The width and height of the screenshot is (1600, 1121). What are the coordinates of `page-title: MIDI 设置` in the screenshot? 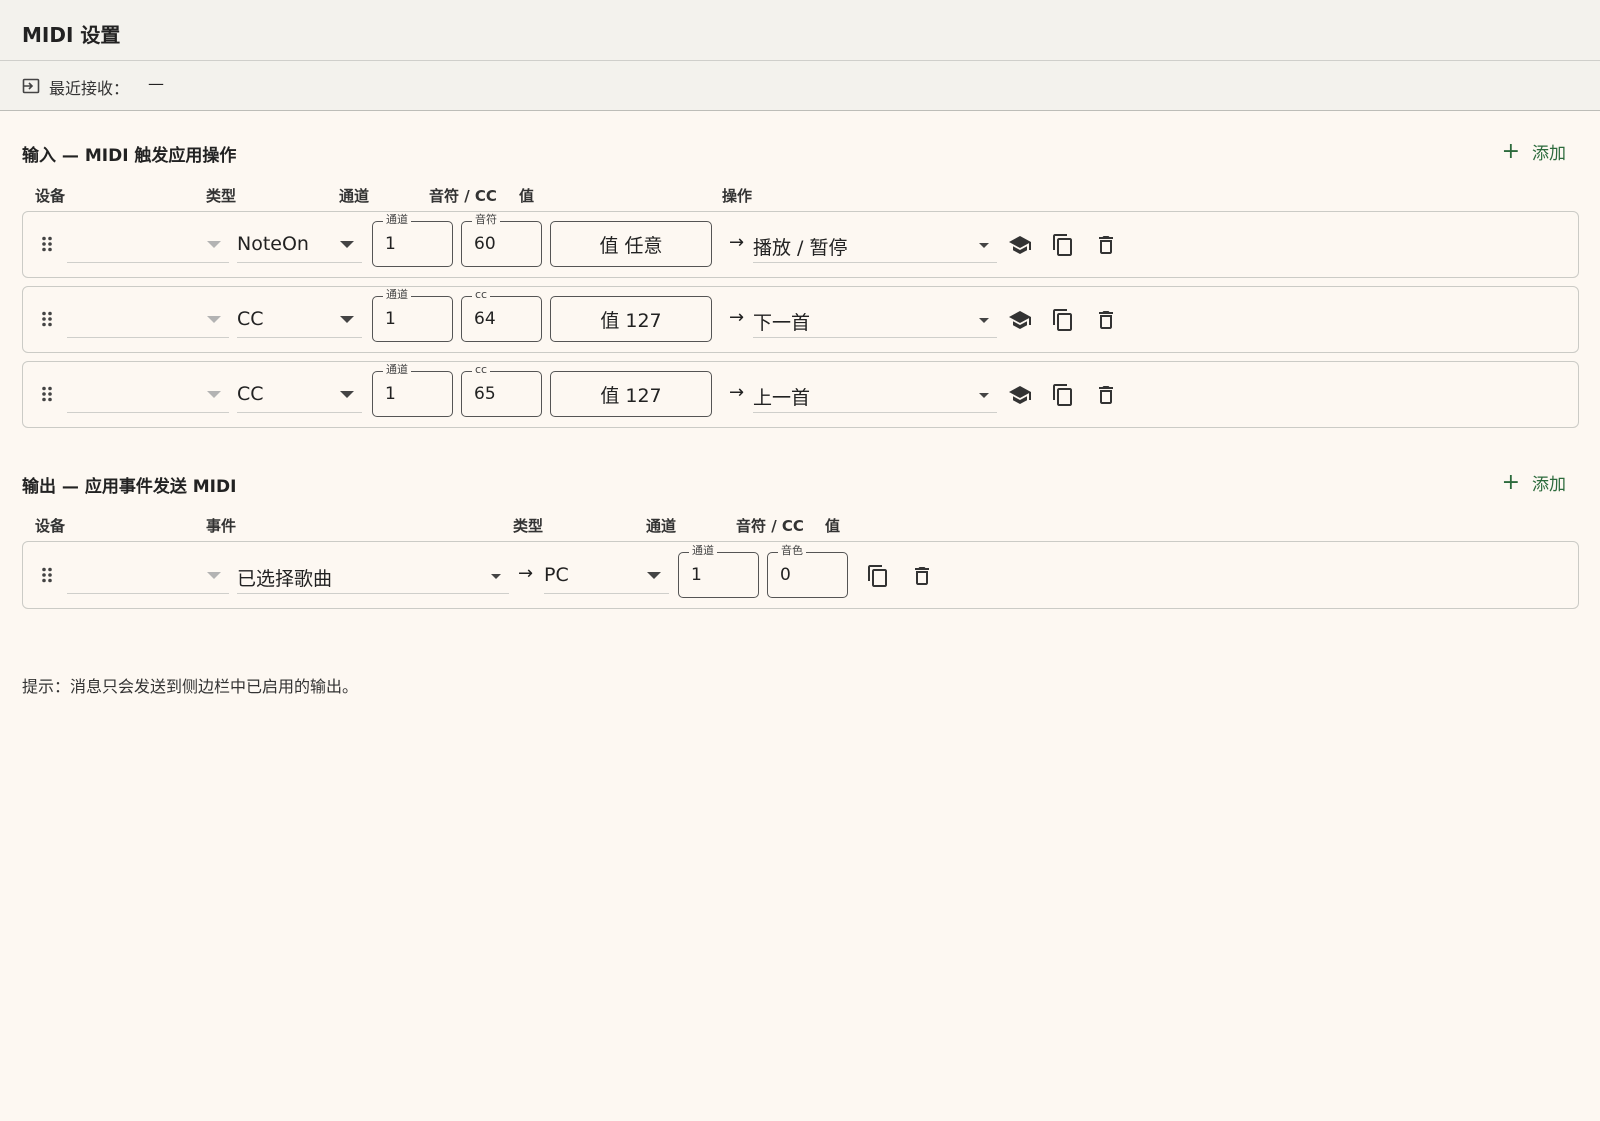 It's located at (71, 35).